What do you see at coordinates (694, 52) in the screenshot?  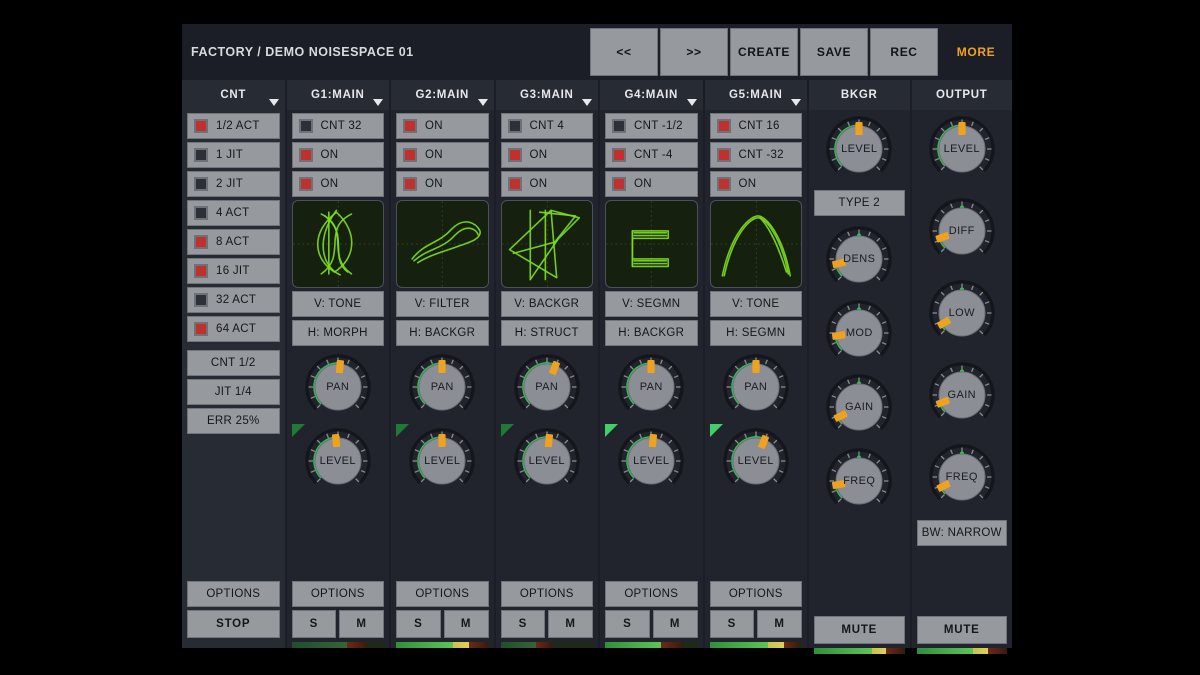 I see `next-button: >>` at bounding box center [694, 52].